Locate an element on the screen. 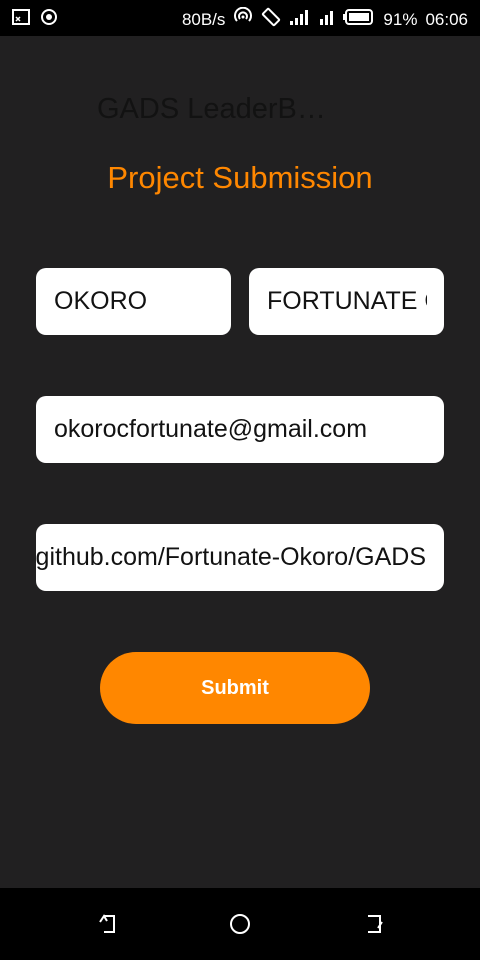 The width and height of the screenshot is (480, 960). rotate-icon is located at coordinates (271, 19).